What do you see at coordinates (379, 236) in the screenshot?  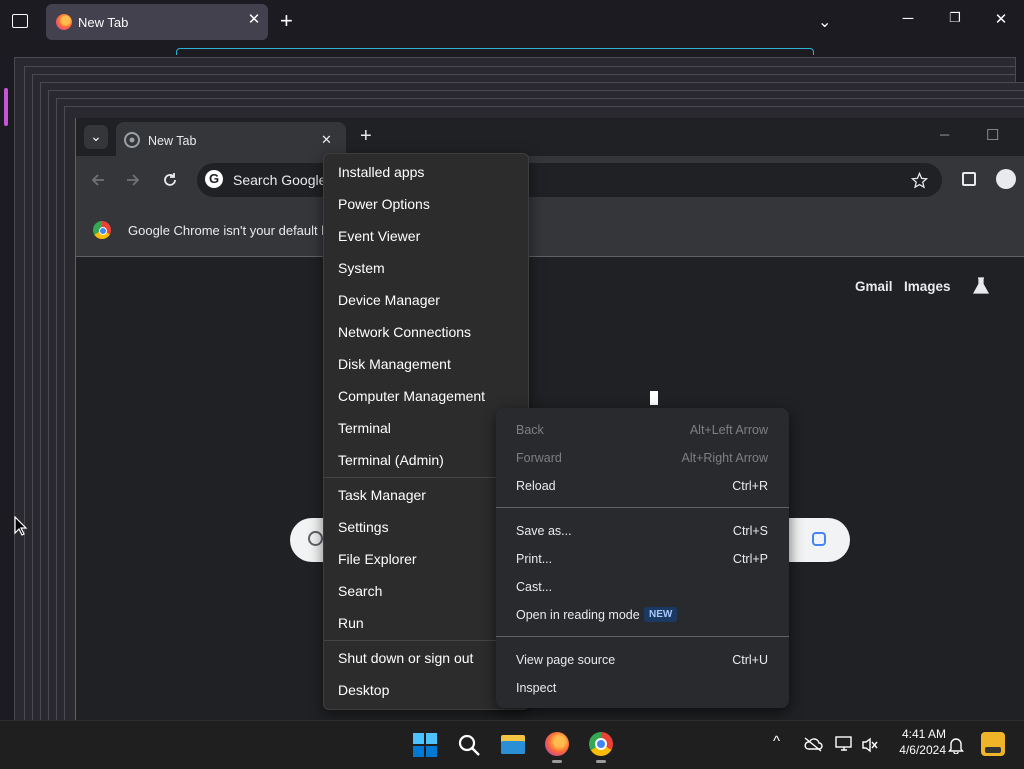 I see `menu-item-event-viewer: Event Viewer` at bounding box center [379, 236].